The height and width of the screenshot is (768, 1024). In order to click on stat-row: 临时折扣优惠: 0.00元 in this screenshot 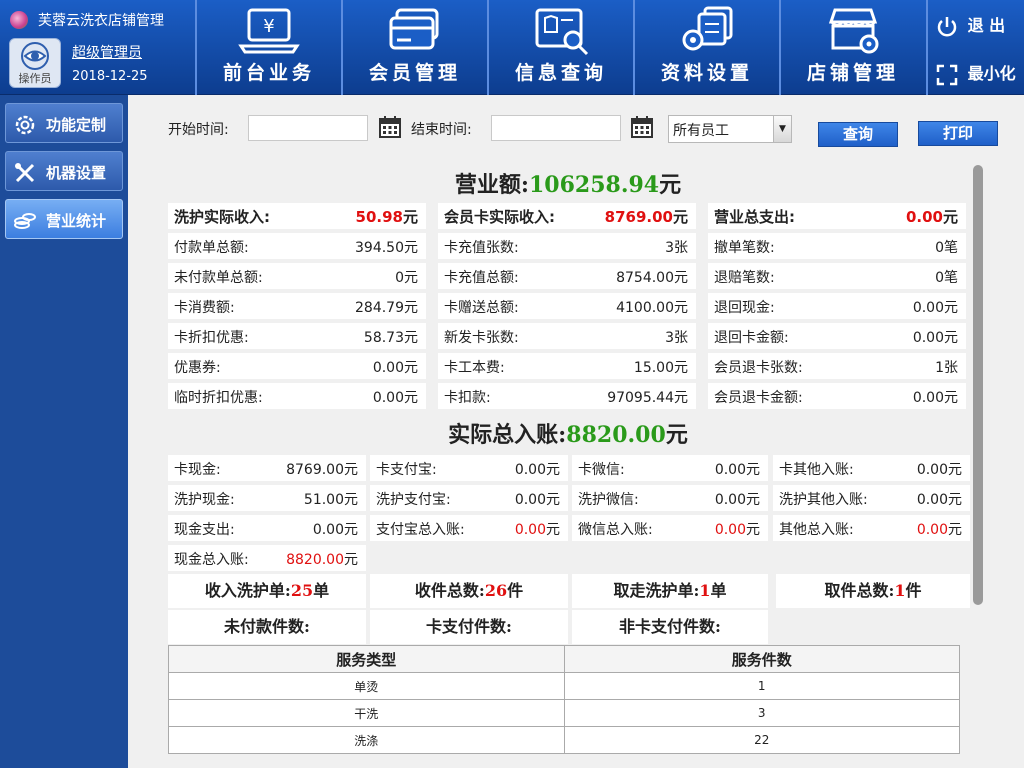, I will do `click(297, 396)`.